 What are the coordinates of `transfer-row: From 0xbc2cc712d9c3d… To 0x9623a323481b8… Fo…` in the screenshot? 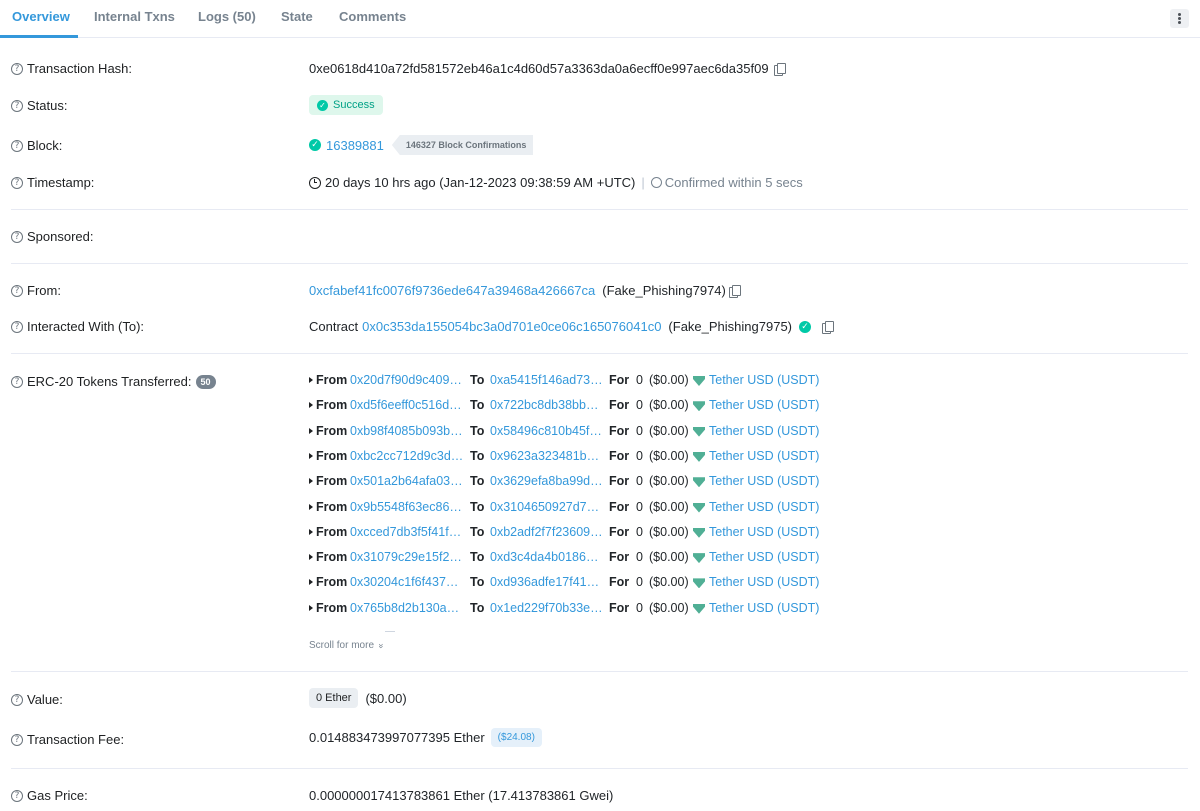 It's located at (569, 457).